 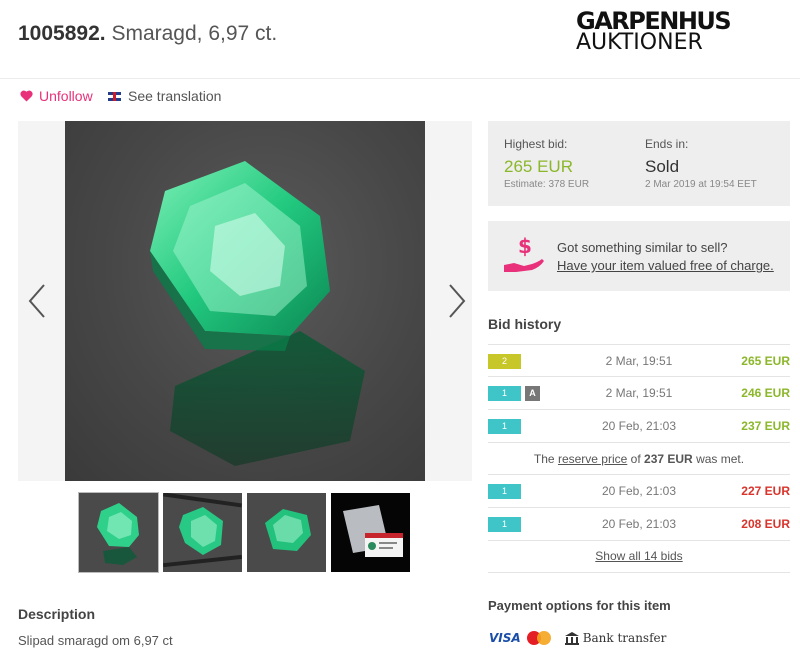 I want to click on sell-question: Got something similar to sell?, so click(x=642, y=247).